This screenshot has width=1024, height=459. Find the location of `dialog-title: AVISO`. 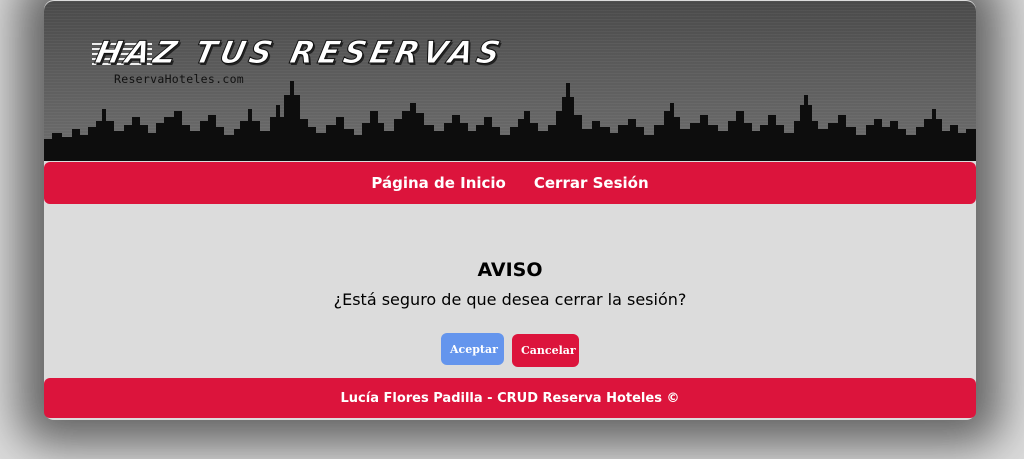

dialog-title: AVISO is located at coordinates (510, 270).